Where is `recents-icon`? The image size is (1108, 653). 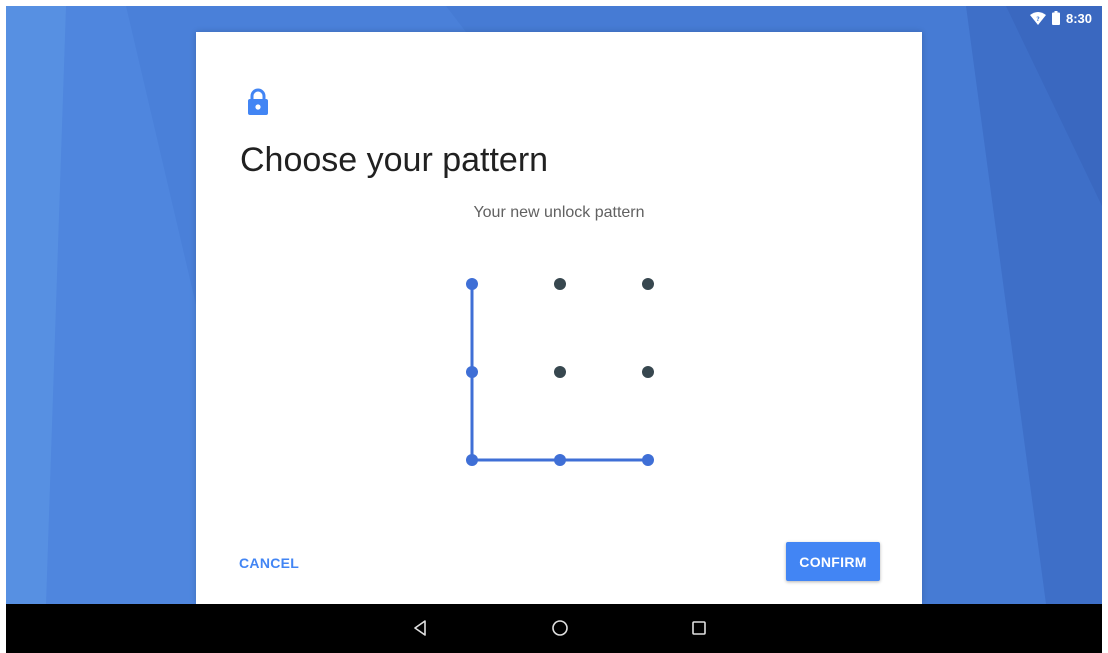
recents-icon is located at coordinates (699, 628).